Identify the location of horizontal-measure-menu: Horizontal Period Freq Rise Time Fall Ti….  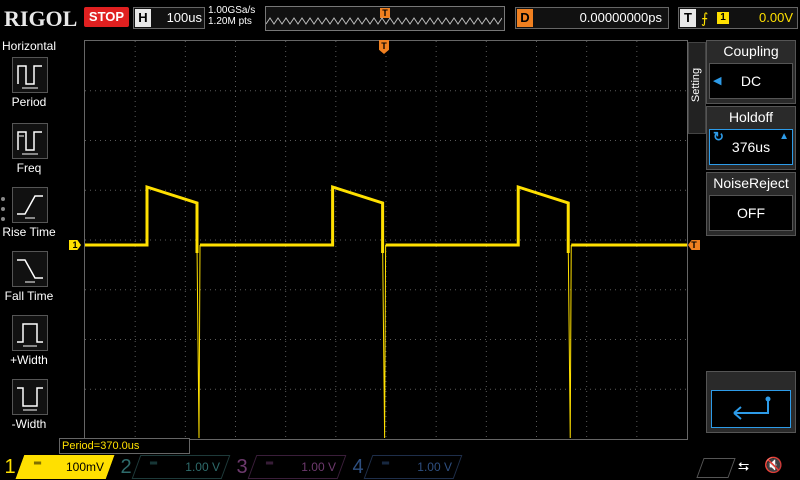
(29, 240).